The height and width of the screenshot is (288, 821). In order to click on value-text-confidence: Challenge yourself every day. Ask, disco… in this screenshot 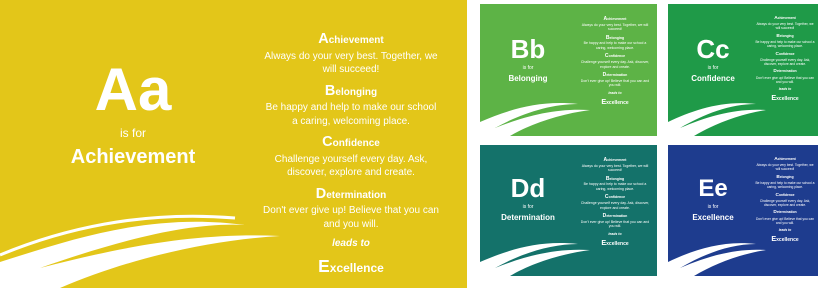, I will do `click(351, 166)`.